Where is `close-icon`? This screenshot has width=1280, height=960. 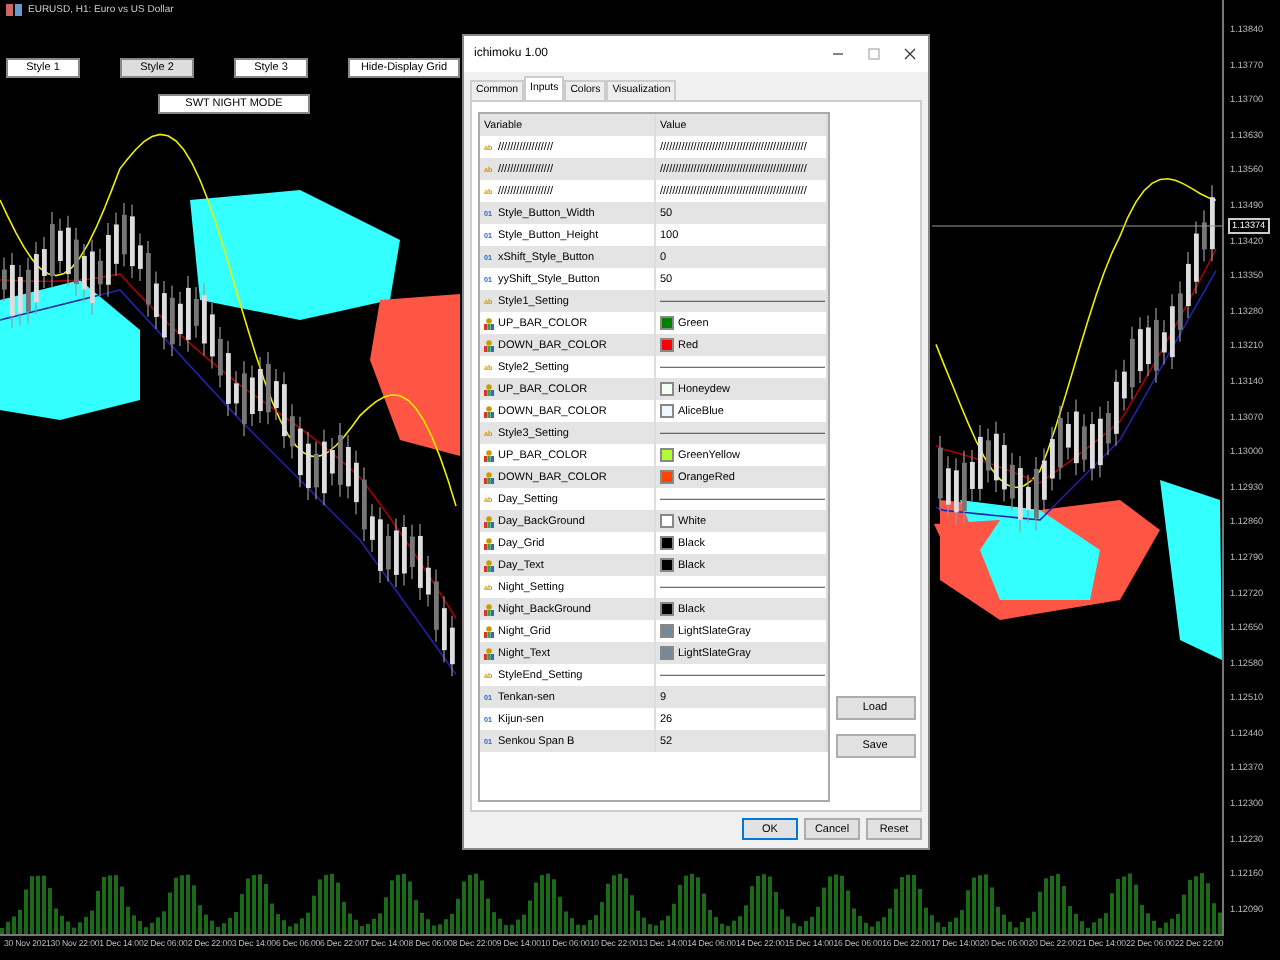 close-icon is located at coordinates (910, 54).